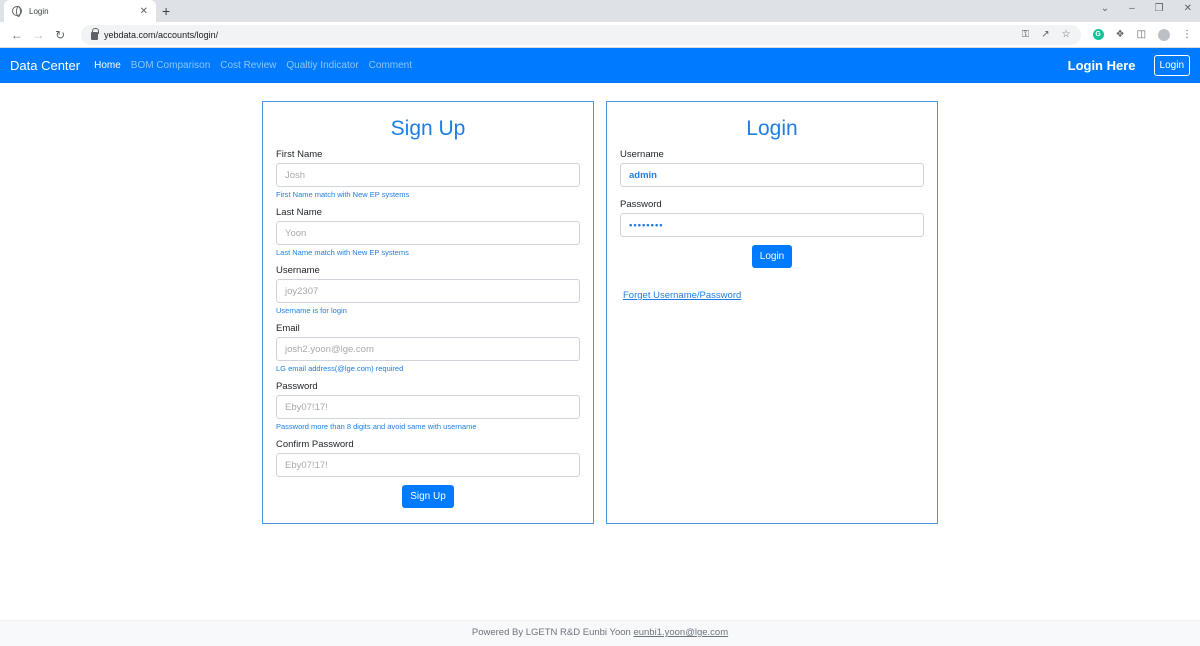 The height and width of the screenshot is (646, 1200). Describe the element at coordinates (299, 154) in the screenshot. I see `first-name-label: First Name` at that location.